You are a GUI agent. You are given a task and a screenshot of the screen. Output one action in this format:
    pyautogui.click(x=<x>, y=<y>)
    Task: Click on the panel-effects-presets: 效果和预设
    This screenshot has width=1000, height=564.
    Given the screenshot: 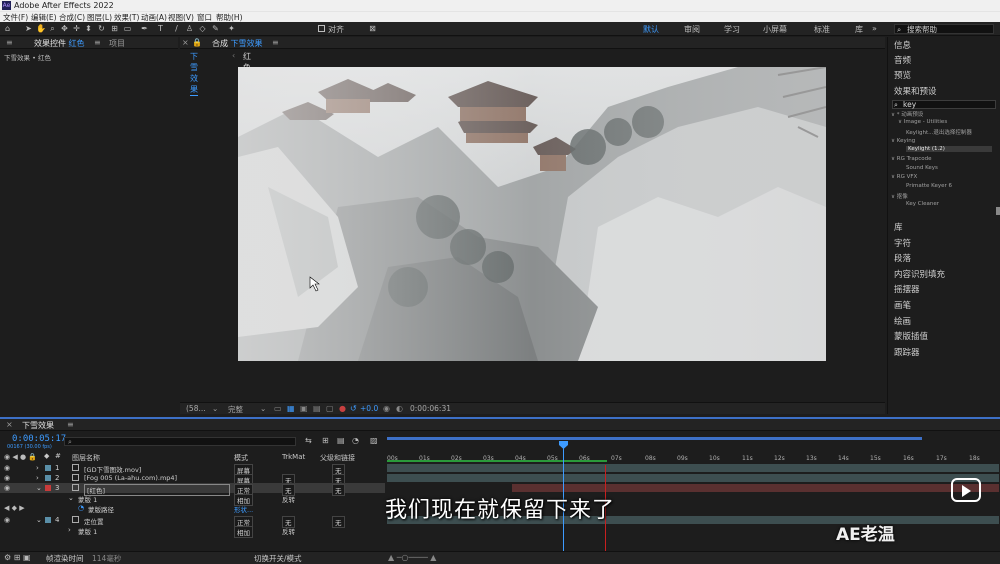 What is the action you would take?
    pyautogui.click(x=915, y=91)
    